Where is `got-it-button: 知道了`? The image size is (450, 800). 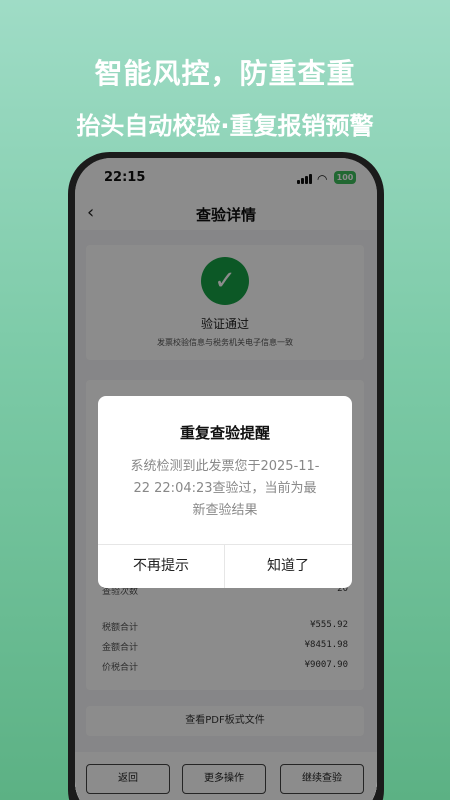
got-it-button: 知道了 is located at coordinates (288, 566).